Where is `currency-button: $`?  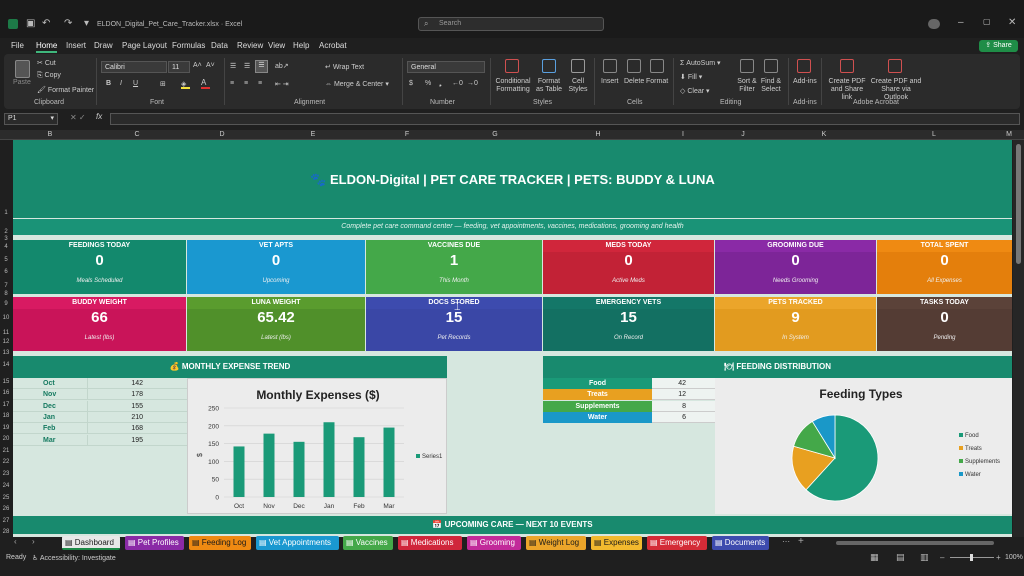
currency-button: $ is located at coordinates (411, 83).